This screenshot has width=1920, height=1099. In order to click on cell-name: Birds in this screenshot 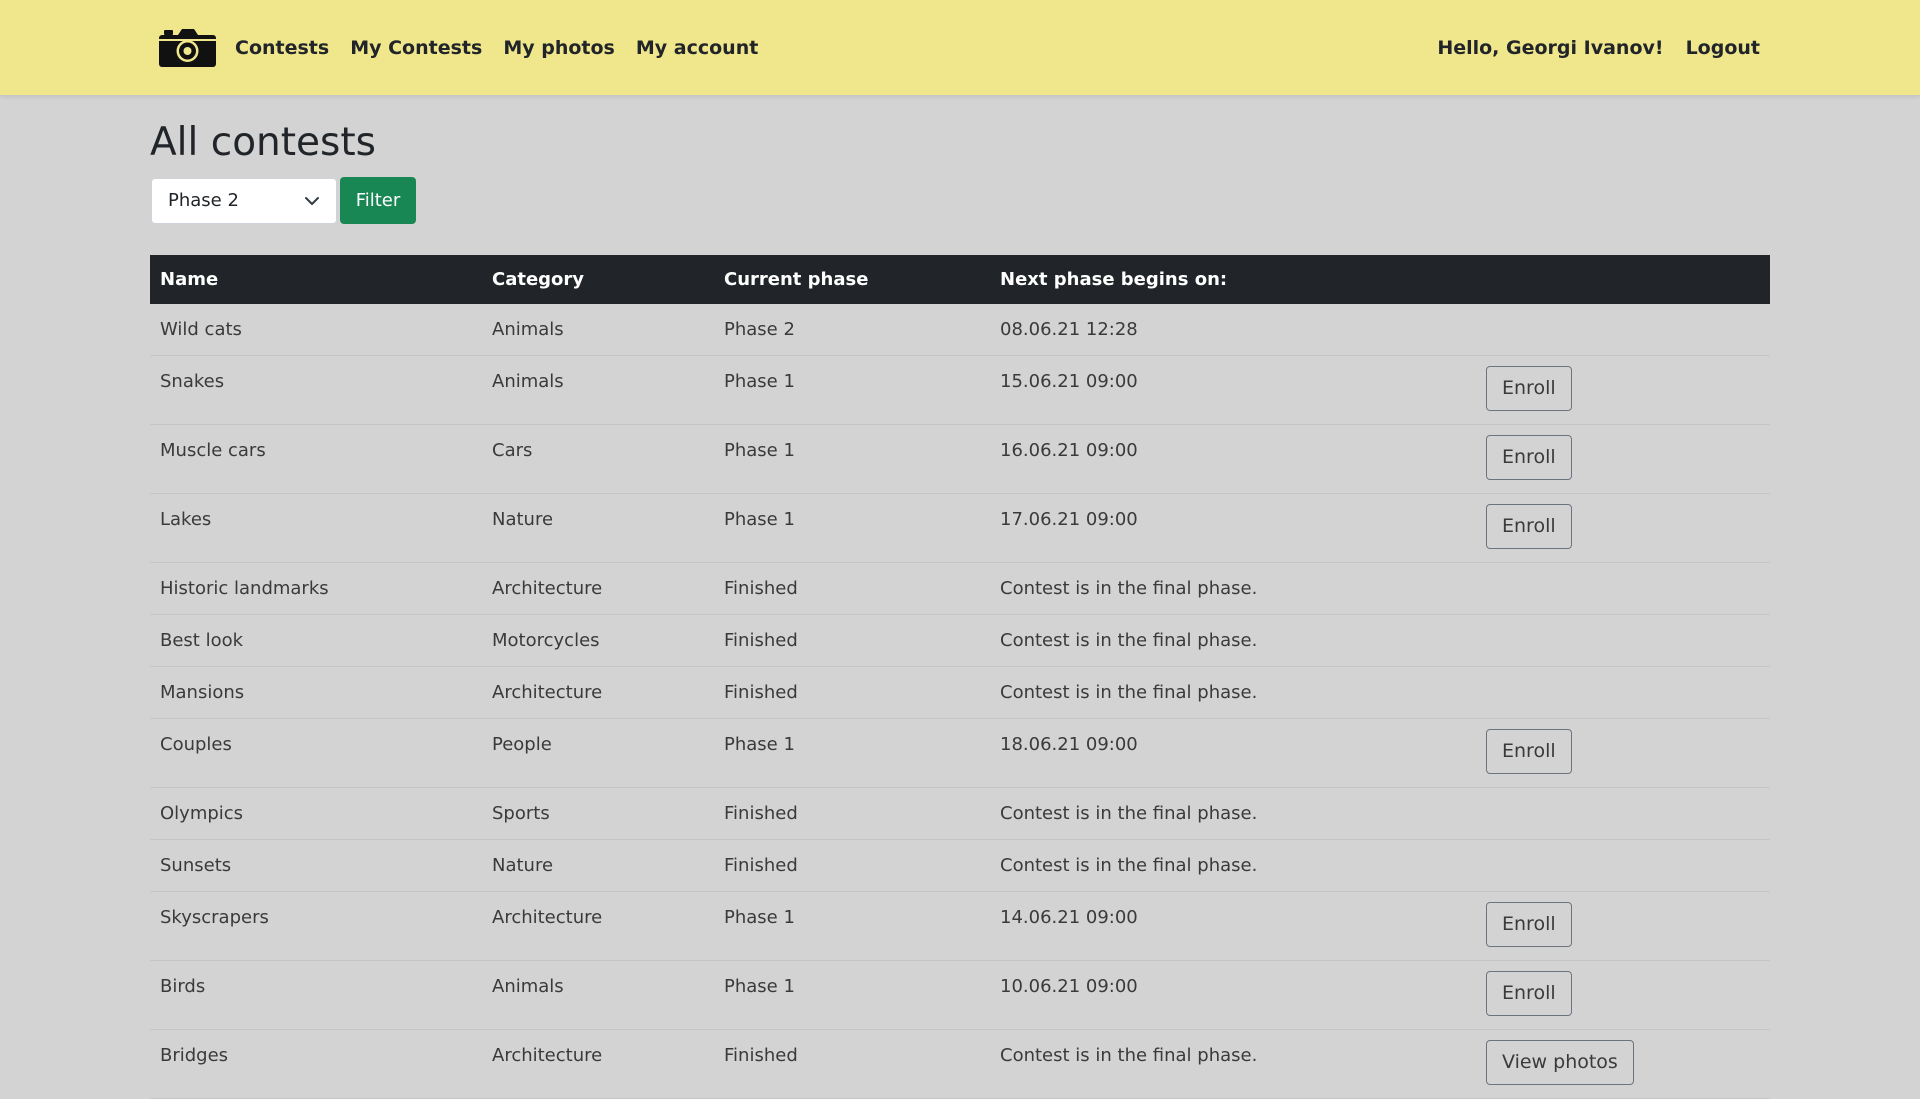, I will do `click(316, 995)`.